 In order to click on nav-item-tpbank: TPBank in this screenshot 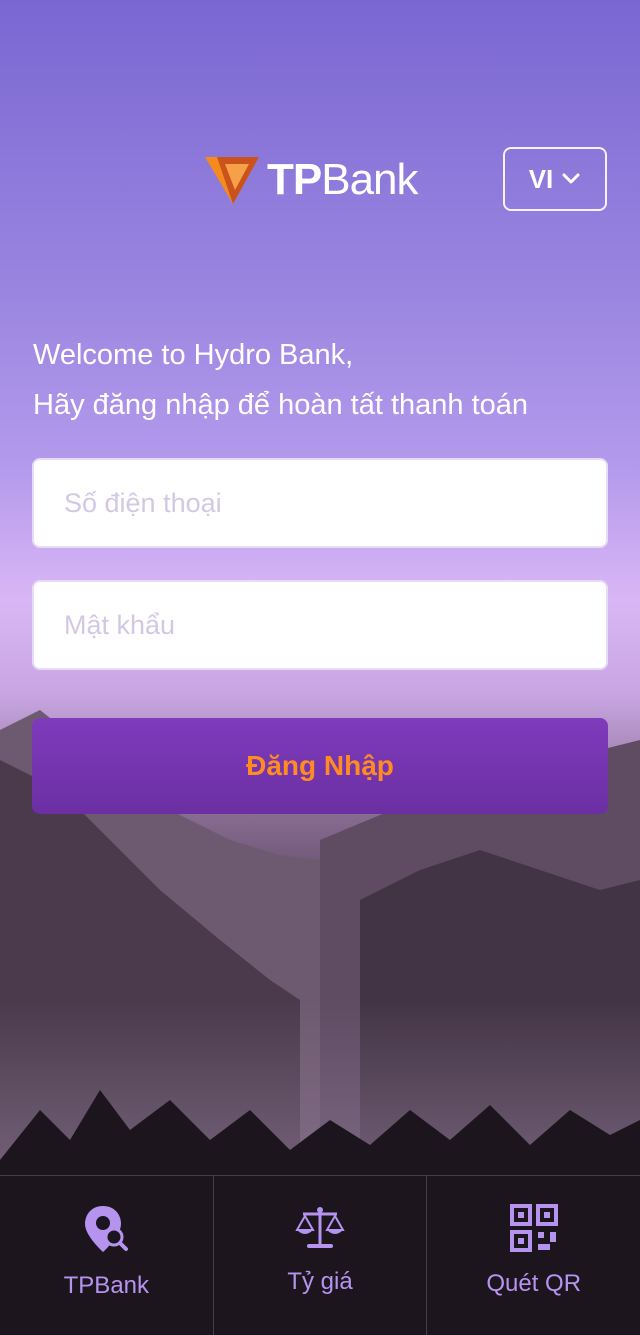, I will do `click(107, 1255)`.